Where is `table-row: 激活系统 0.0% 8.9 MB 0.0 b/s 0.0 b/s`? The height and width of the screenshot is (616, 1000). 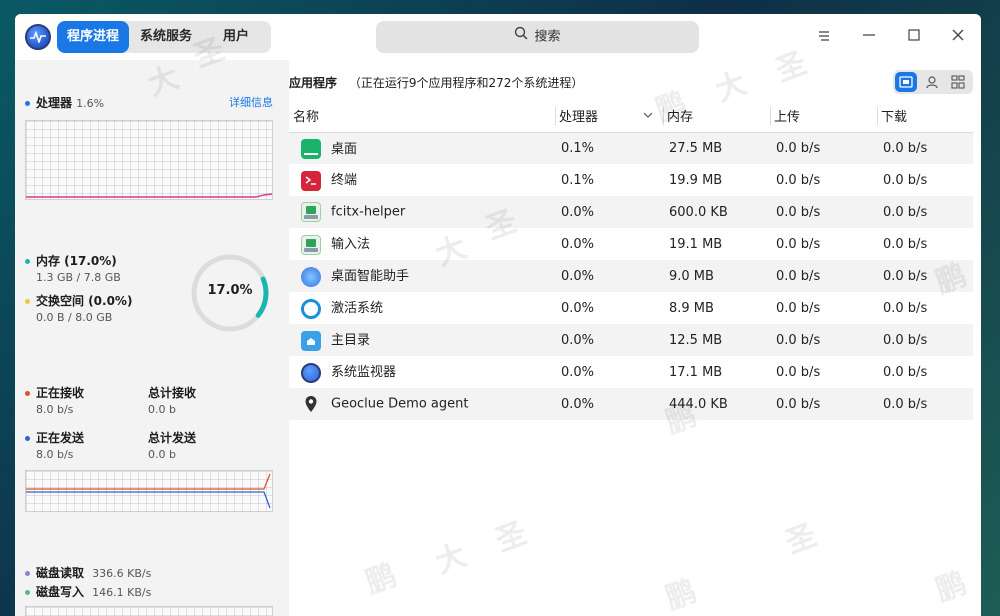 table-row: 激活系统 0.0% 8.9 MB 0.0 b/s 0.0 b/s is located at coordinates (631, 308).